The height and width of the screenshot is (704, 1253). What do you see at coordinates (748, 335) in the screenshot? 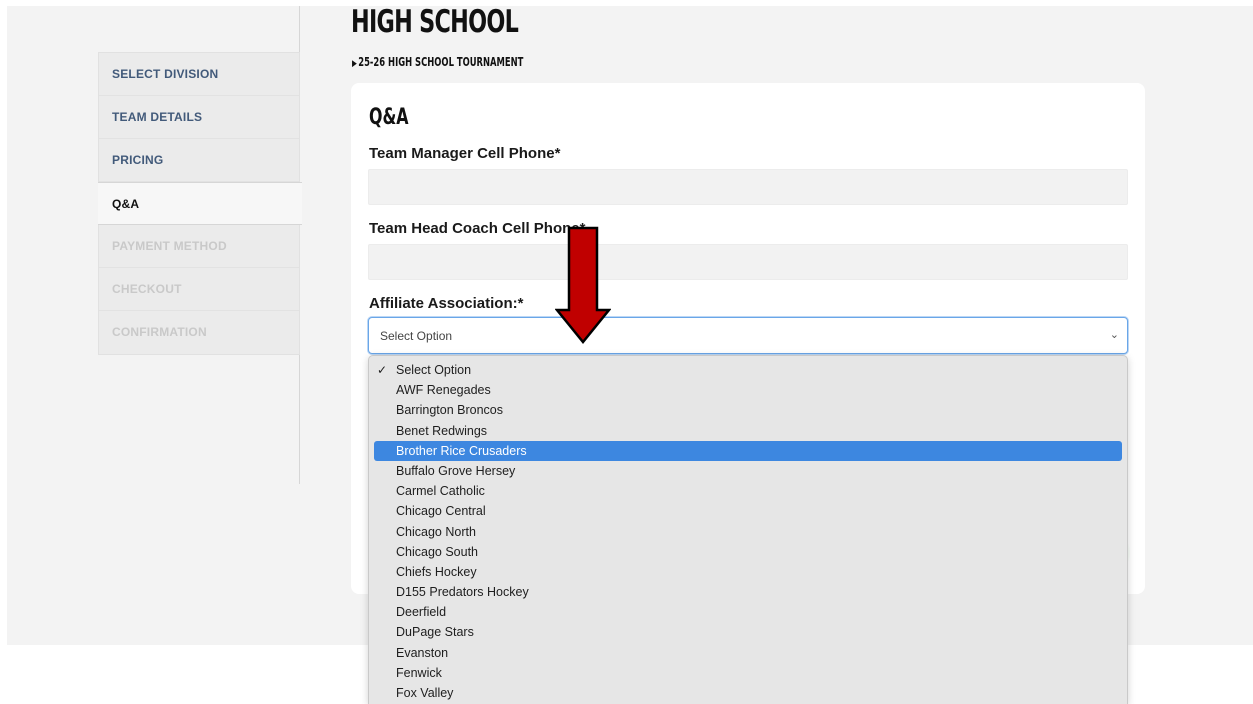
I see `affiliate-select: Select Option ⌄` at bounding box center [748, 335].